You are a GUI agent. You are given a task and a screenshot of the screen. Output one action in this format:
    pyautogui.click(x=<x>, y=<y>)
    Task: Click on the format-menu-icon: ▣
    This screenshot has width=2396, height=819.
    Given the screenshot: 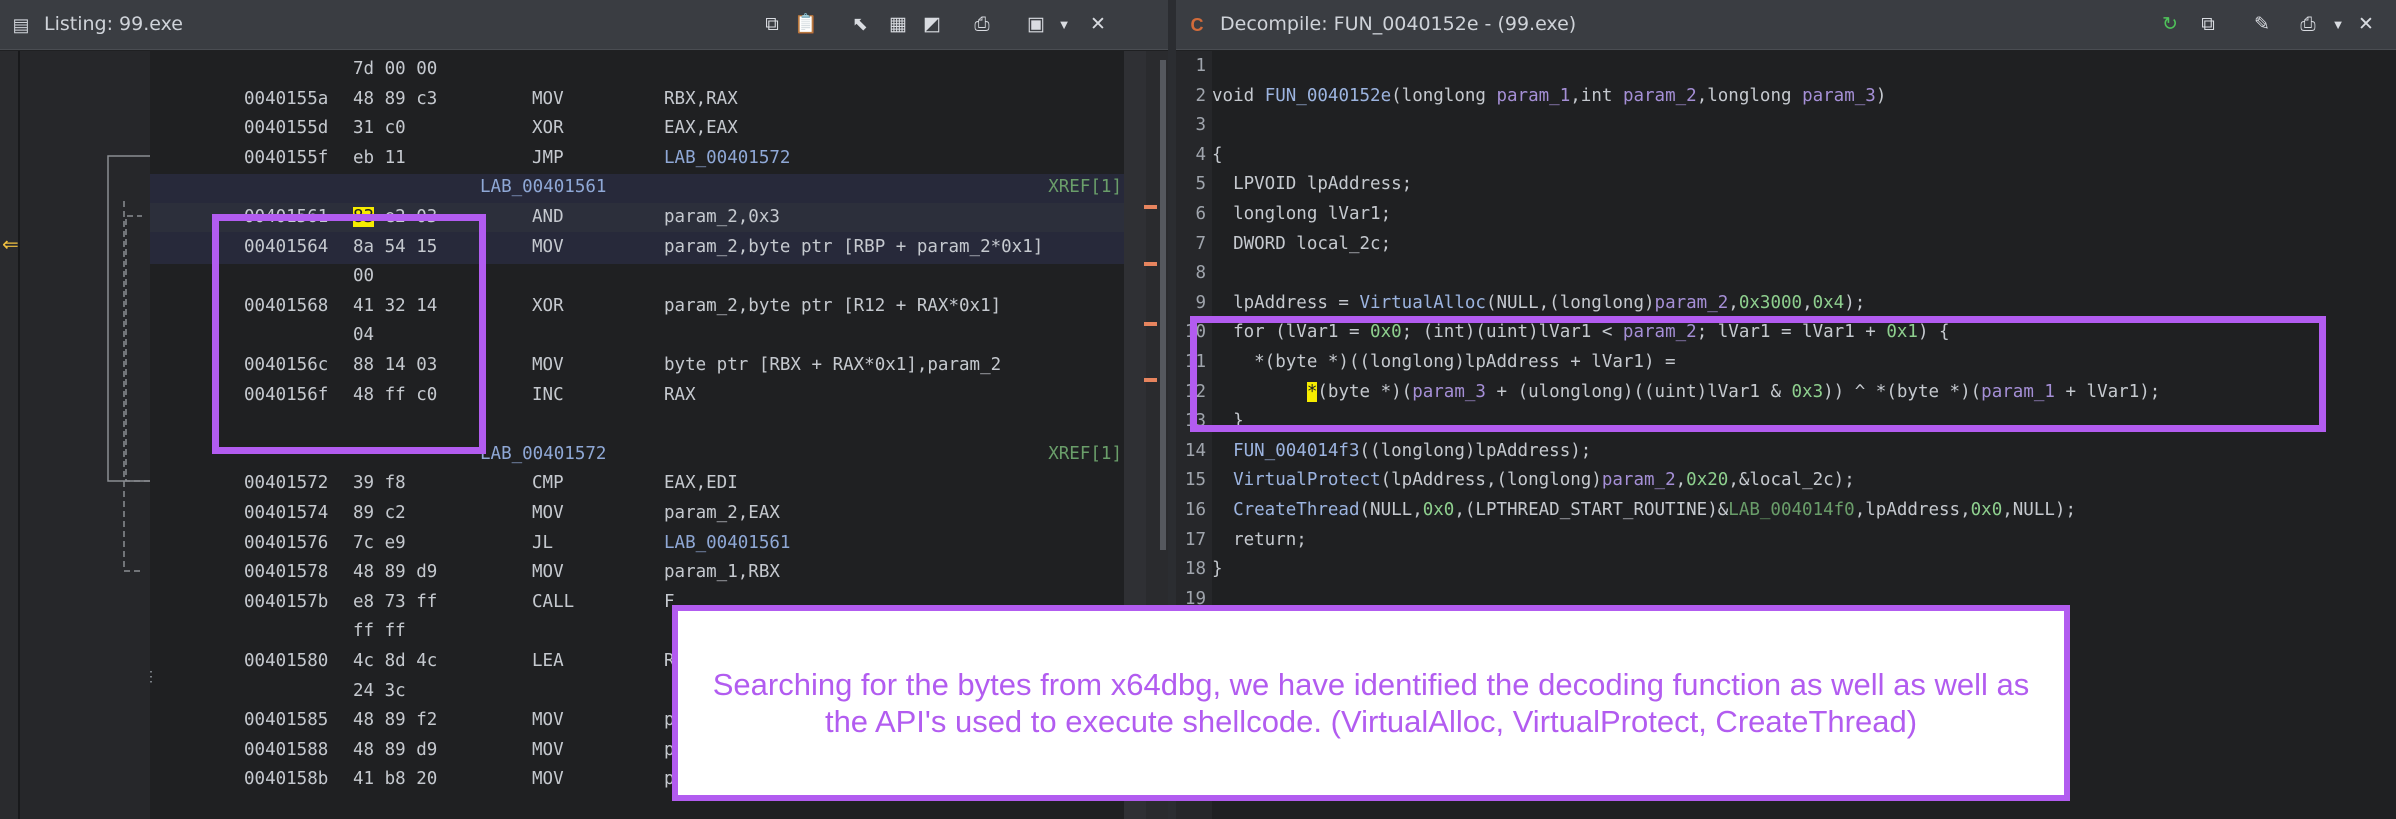 What is the action you would take?
    pyautogui.click(x=1036, y=25)
    